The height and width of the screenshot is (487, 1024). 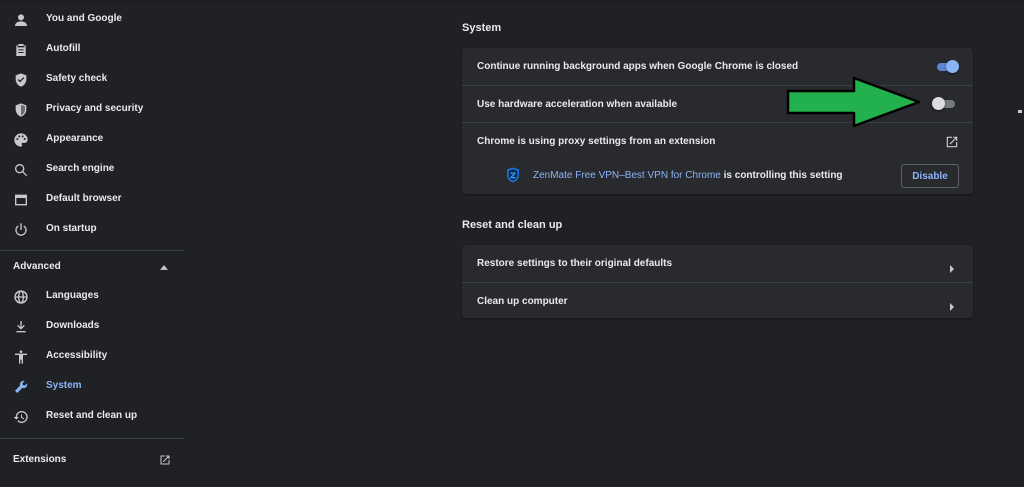 What do you see at coordinates (95, 108) in the screenshot?
I see `sidebar-item-label: Privacy and security` at bounding box center [95, 108].